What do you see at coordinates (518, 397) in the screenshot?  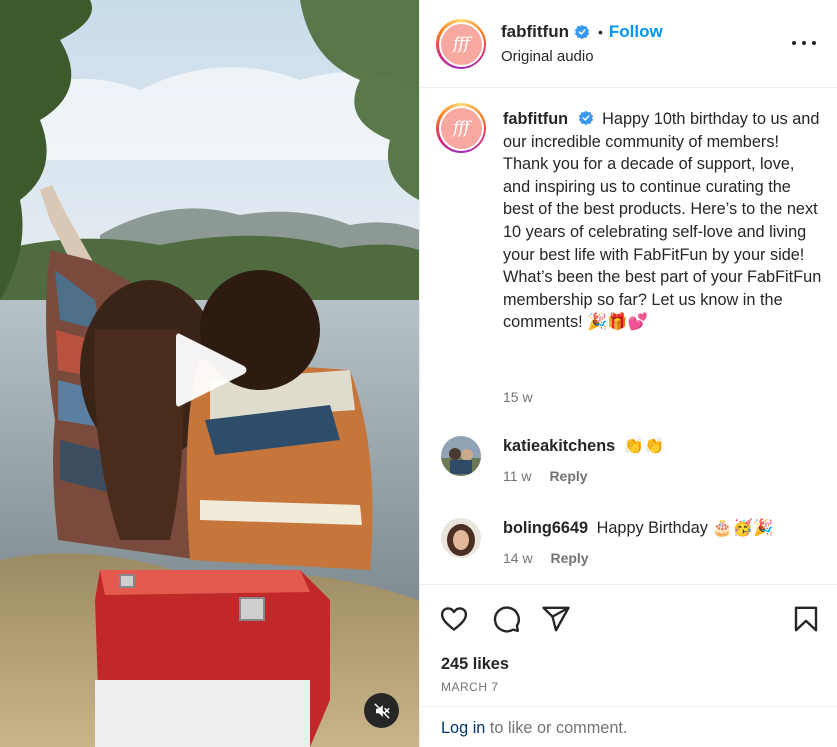 I see `caption-timestamp: 15 w` at bounding box center [518, 397].